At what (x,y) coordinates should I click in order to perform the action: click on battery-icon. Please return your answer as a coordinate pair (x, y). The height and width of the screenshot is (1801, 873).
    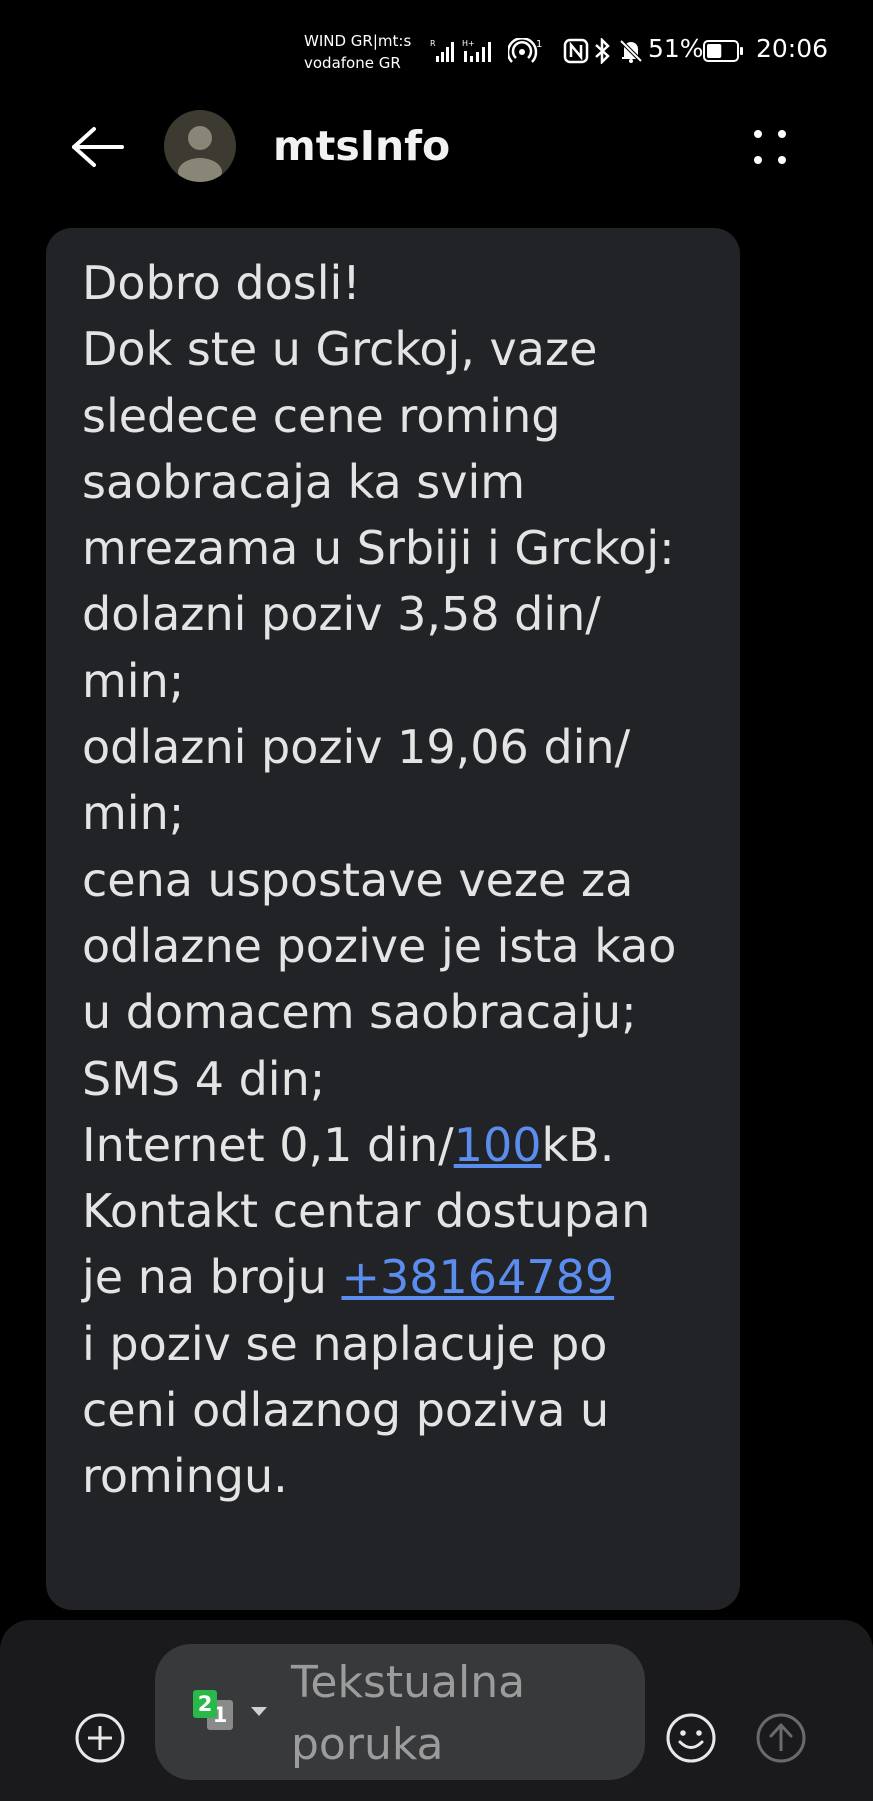
    Looking at the image, I should click on (724, 51).